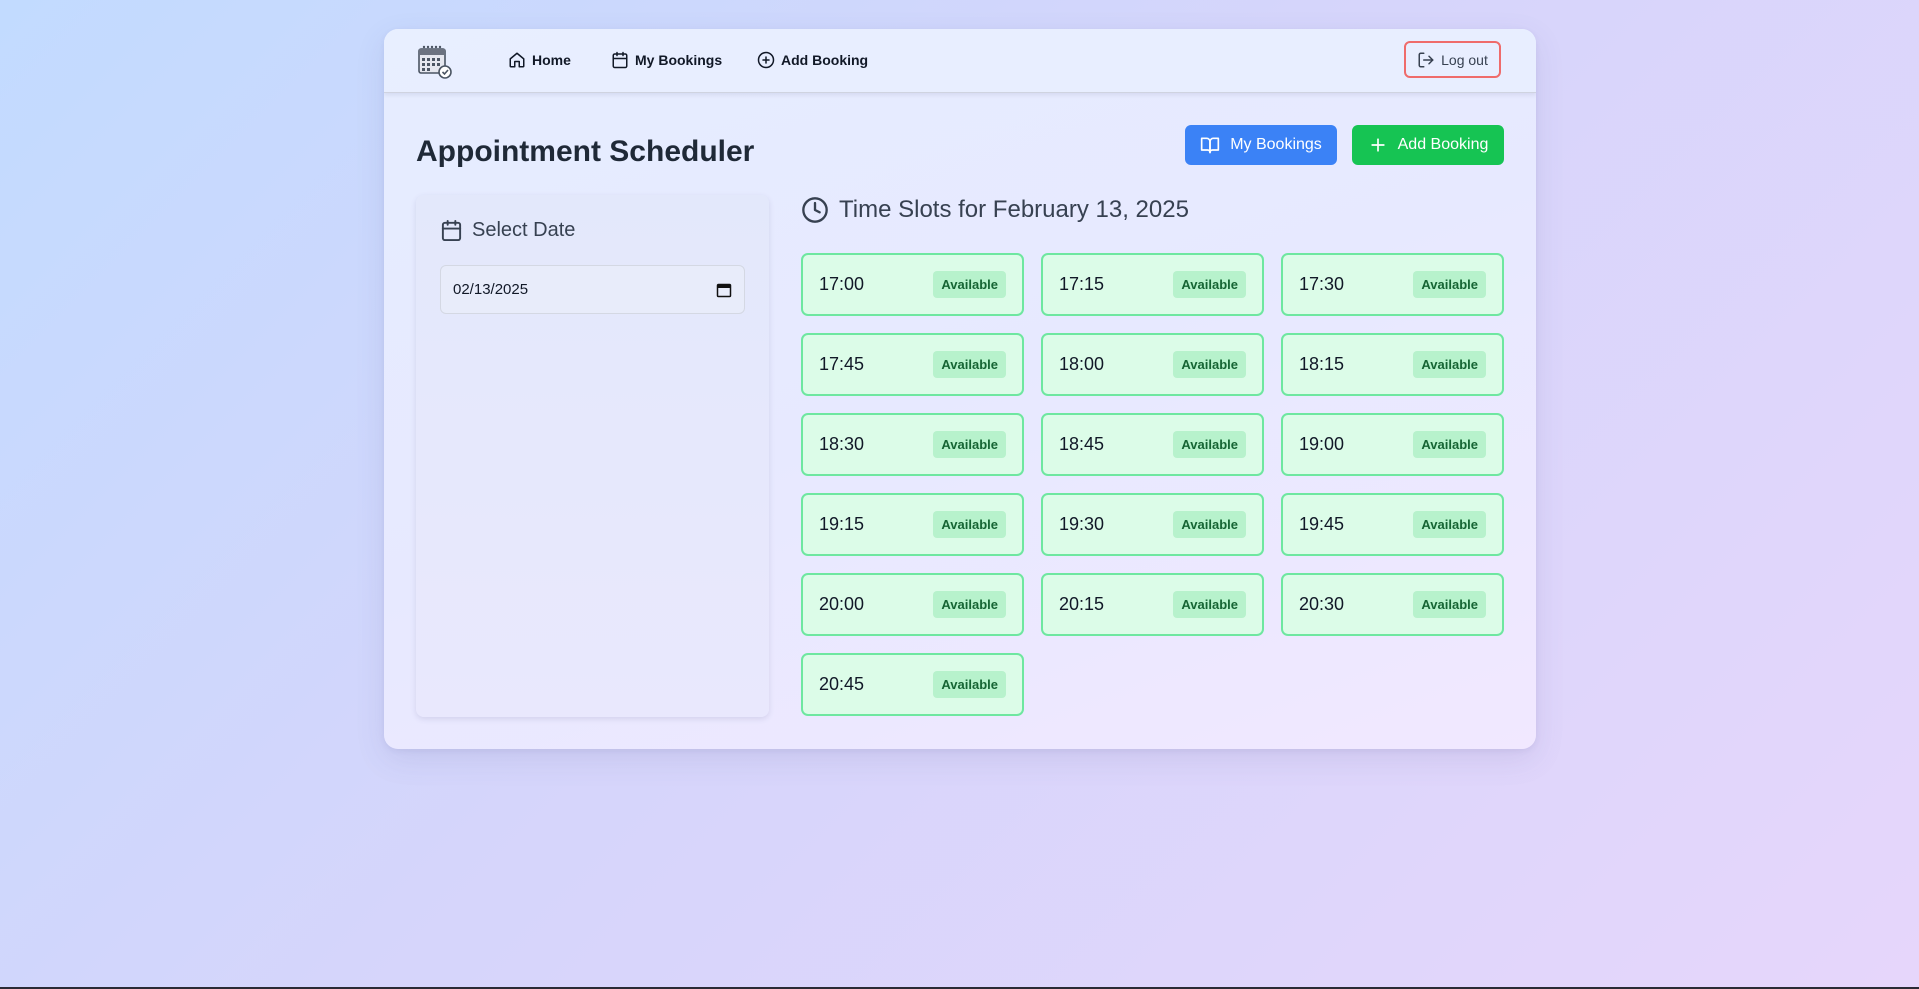  I want to click on date-input: 02/13/2025, so click(592, 289).